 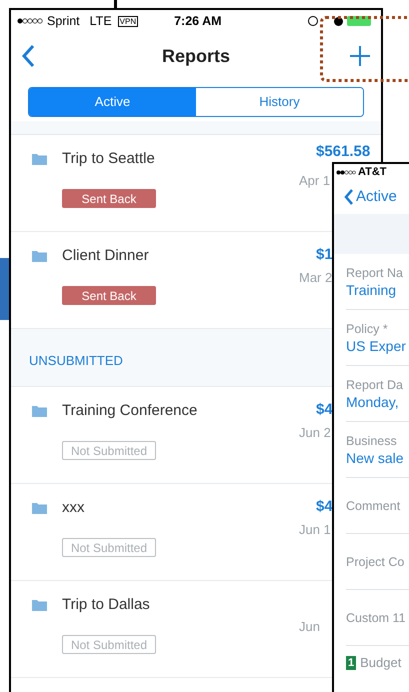 I want to click on report-amount: $561.58, so click(x=343, y=152).